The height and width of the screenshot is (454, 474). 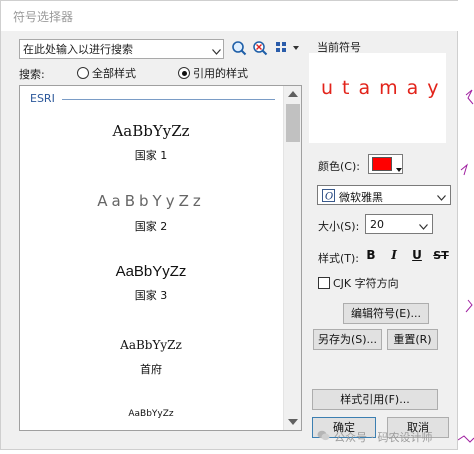 I want to click on symbol-list-scrollbar, so click(x=292, y=258).